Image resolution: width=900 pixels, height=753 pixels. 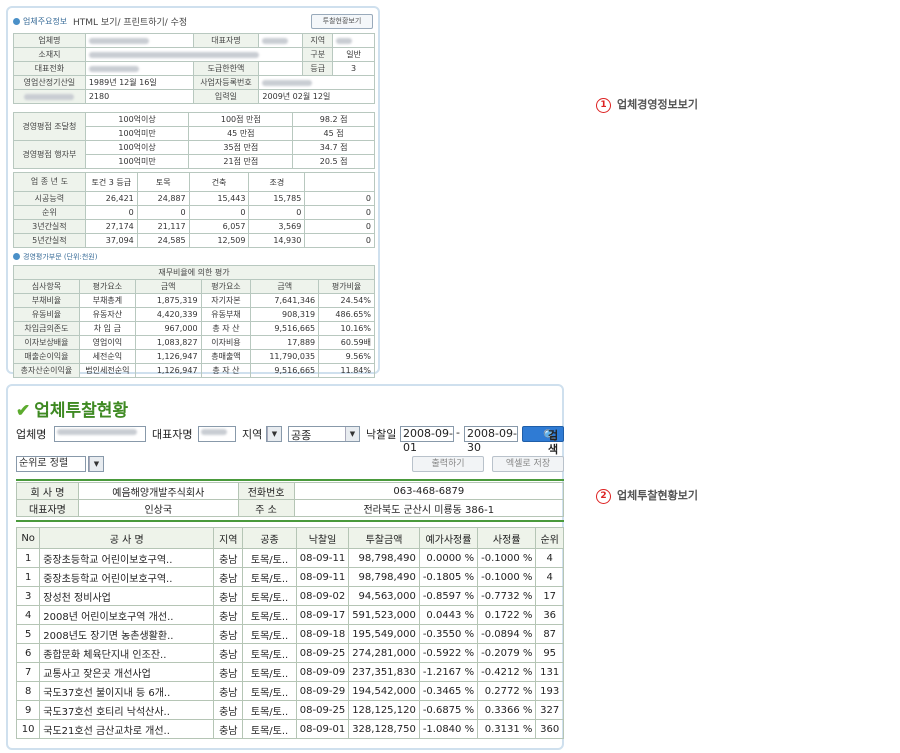 I want to click on chevron-down-icon: ▼, so click(x=352, y=434).